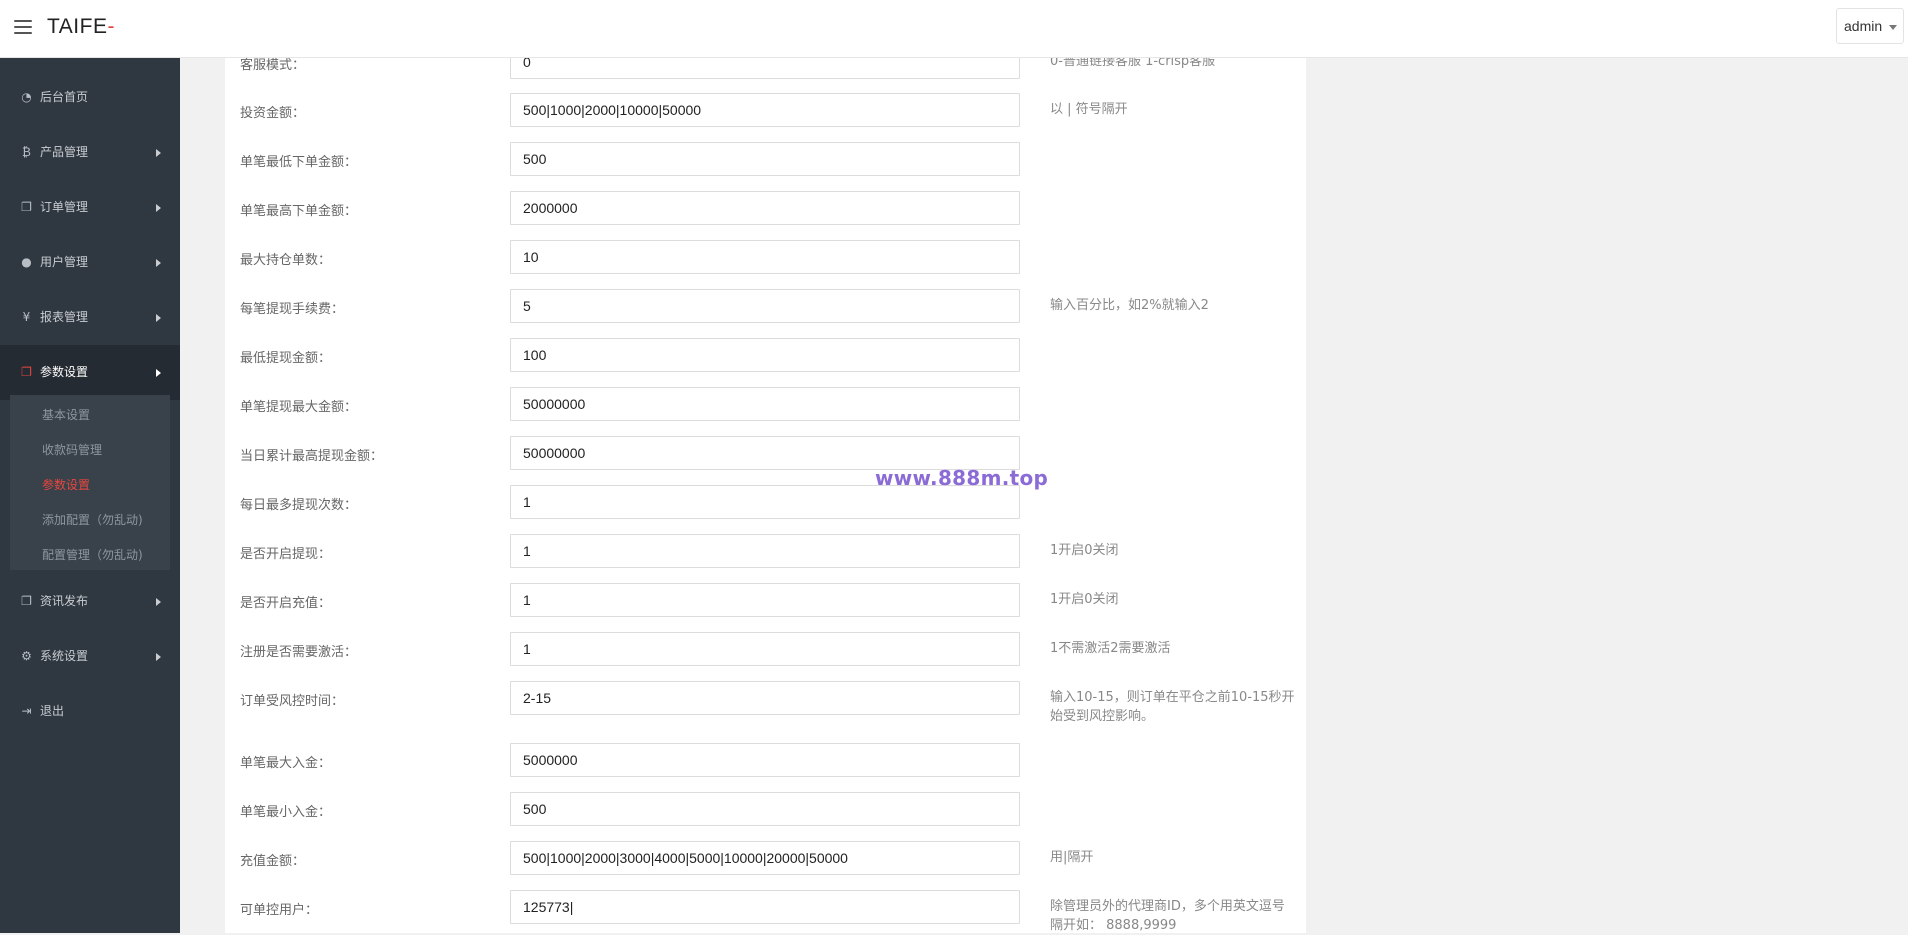  What do you see at coordinates (292, 309) in the screenshot?
I see `form-label: 每笔提现手续费：` at bounding box center [292, 309].